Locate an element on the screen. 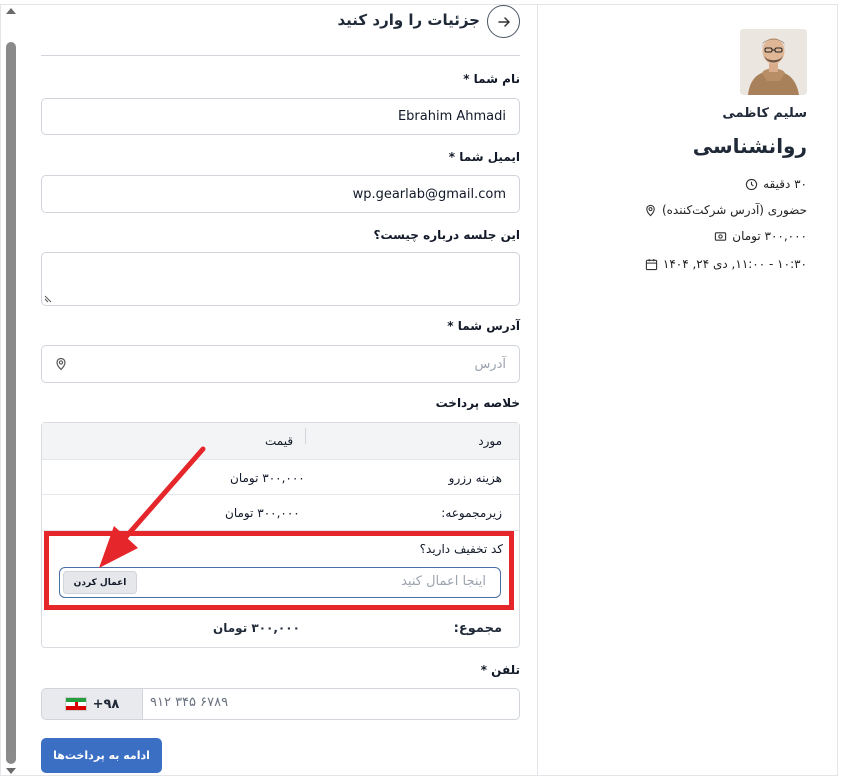 The height and width of the screenshot is (777, 845). meta-duration: ۳۰ دقیقه is located at coordinates (776, 184).